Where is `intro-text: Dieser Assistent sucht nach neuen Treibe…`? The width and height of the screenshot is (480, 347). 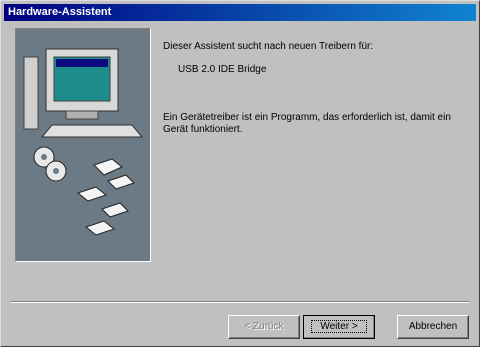
intro-text: Dieser Assistent sucht nach neuen Treibe… is located at coordinates (268, 46).